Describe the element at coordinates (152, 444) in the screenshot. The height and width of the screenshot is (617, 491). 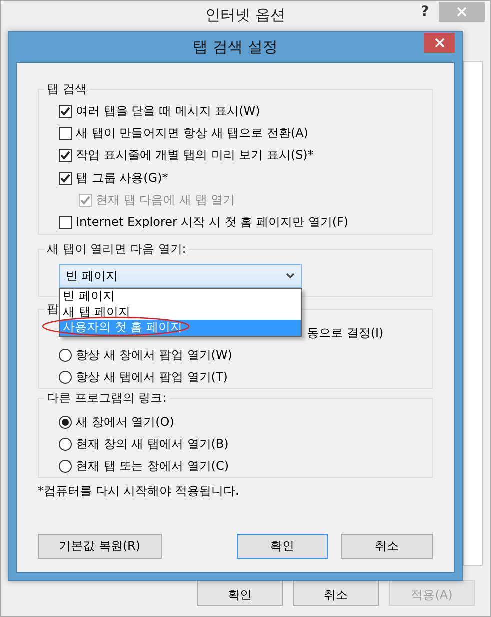
I see `radio-label: 현재 창의 새 탭에서 열기(B)` at that location.